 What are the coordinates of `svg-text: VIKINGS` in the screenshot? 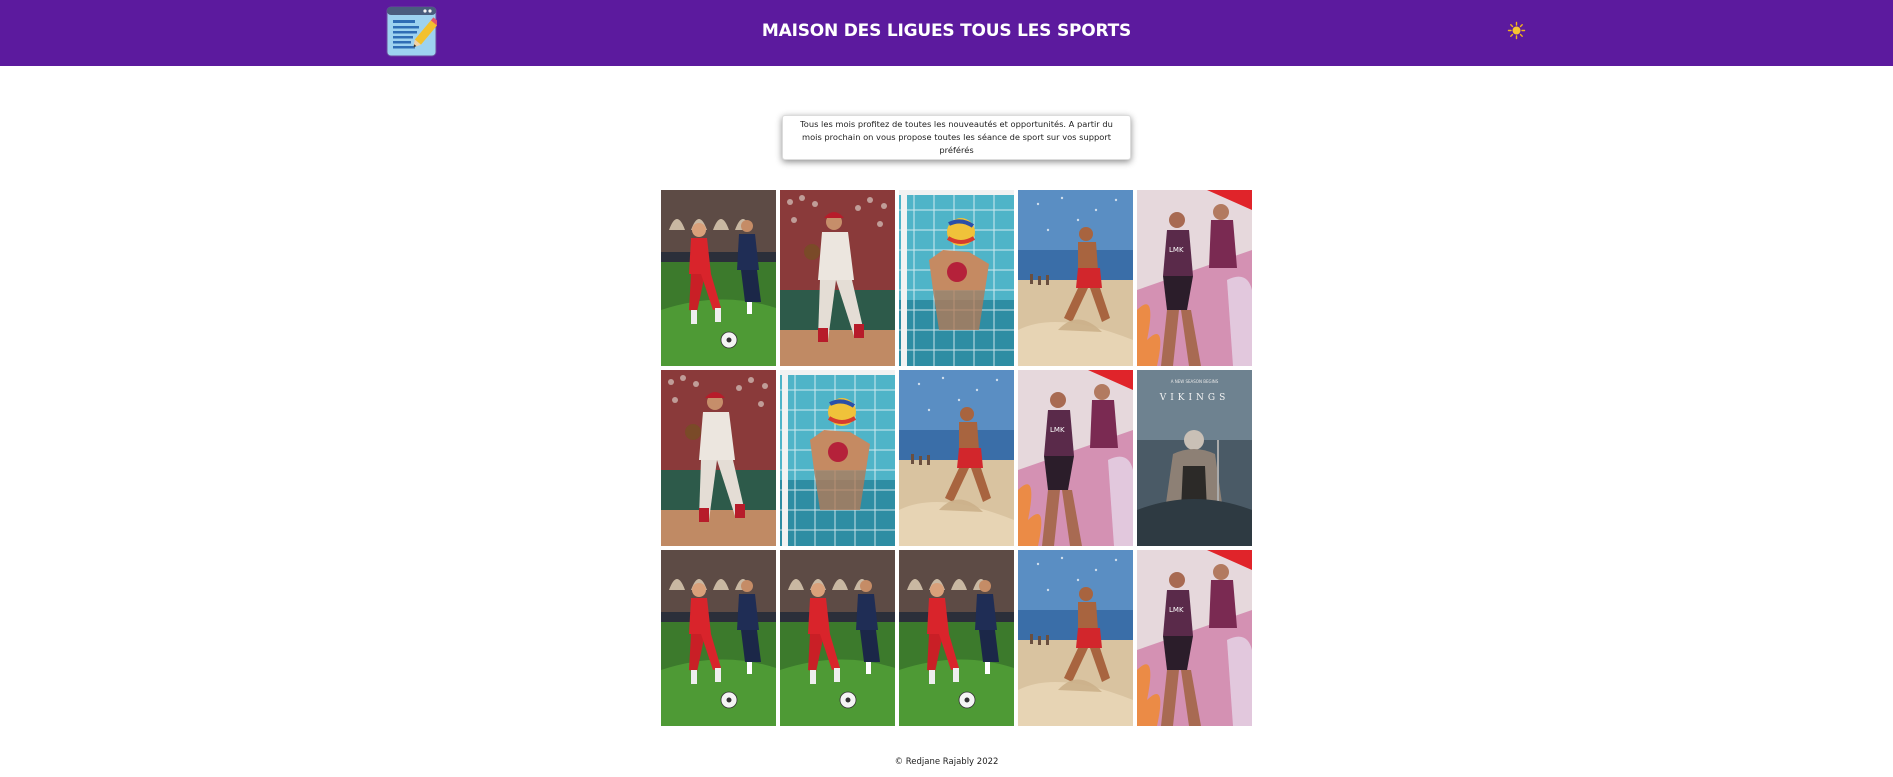 It's located at (1194, 398).